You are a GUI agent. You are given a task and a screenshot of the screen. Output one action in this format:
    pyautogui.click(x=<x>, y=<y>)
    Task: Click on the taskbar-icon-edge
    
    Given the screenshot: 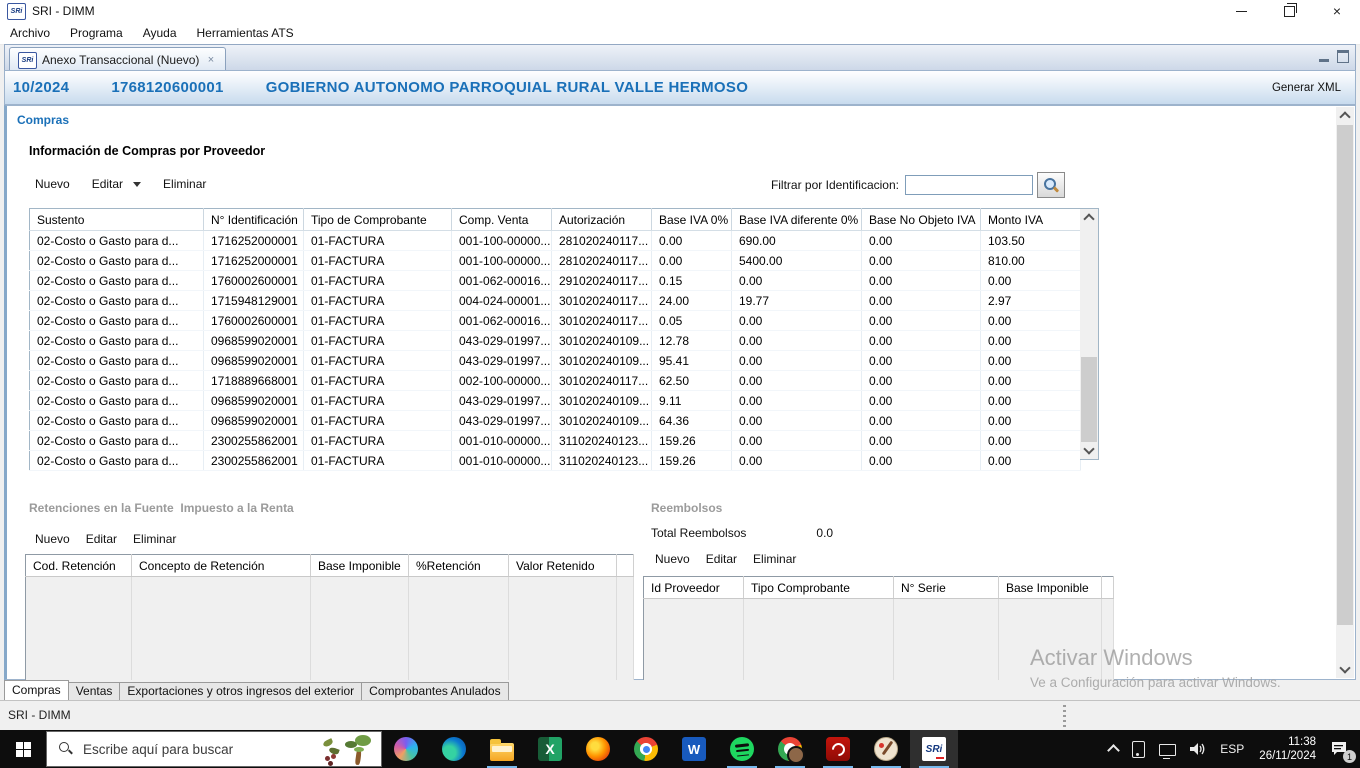 What is the action you would take?
    pyautogui.click(x=454, y=749)
    